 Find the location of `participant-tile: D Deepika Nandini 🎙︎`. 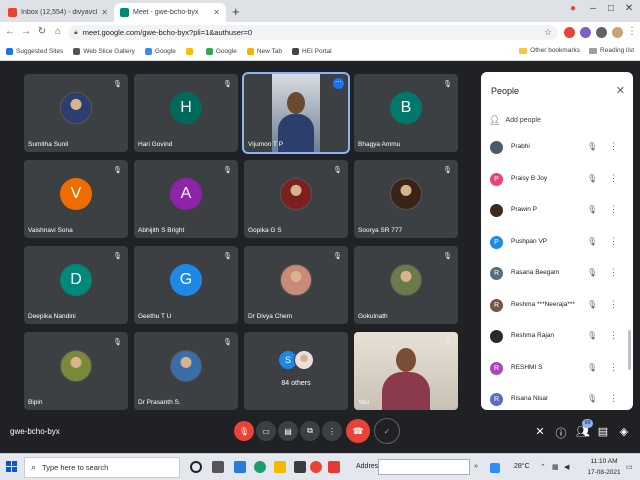

participant-tile: D Deepika Nandini 🎙︎ is located at coordinates (76, 285).